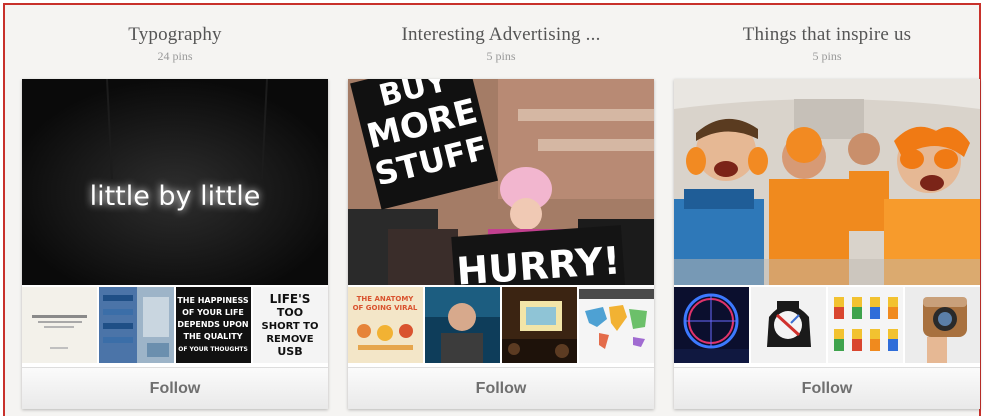 This screenshot has width=984, height=416. I want to click on board-title: Things that inspire us, so click(827, 35).